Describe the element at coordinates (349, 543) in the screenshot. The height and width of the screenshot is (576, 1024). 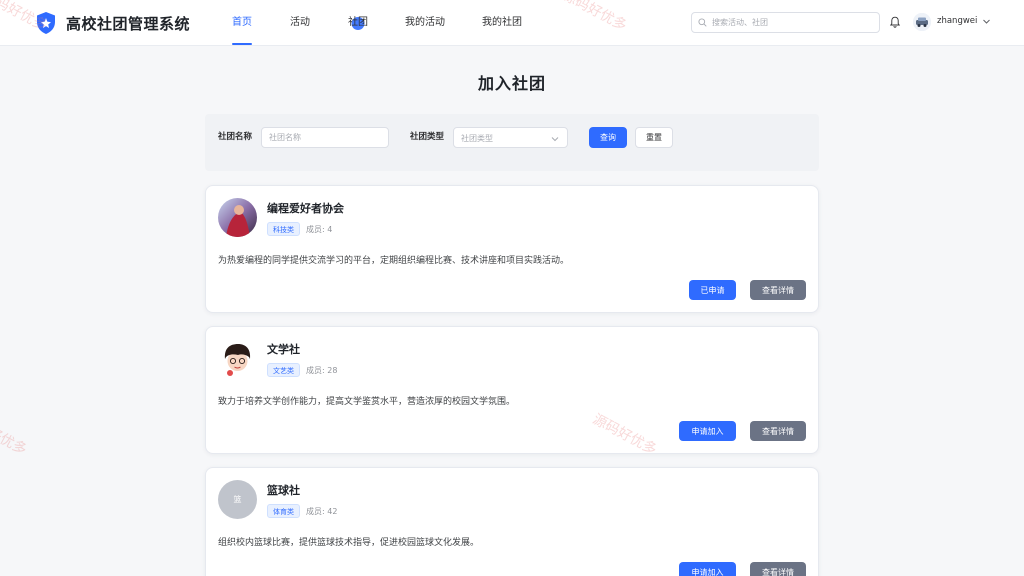
I see `club-description: 组织校内篮球比赛，提供篮球技术指导，促进校园篮球文化发展。` at that location.